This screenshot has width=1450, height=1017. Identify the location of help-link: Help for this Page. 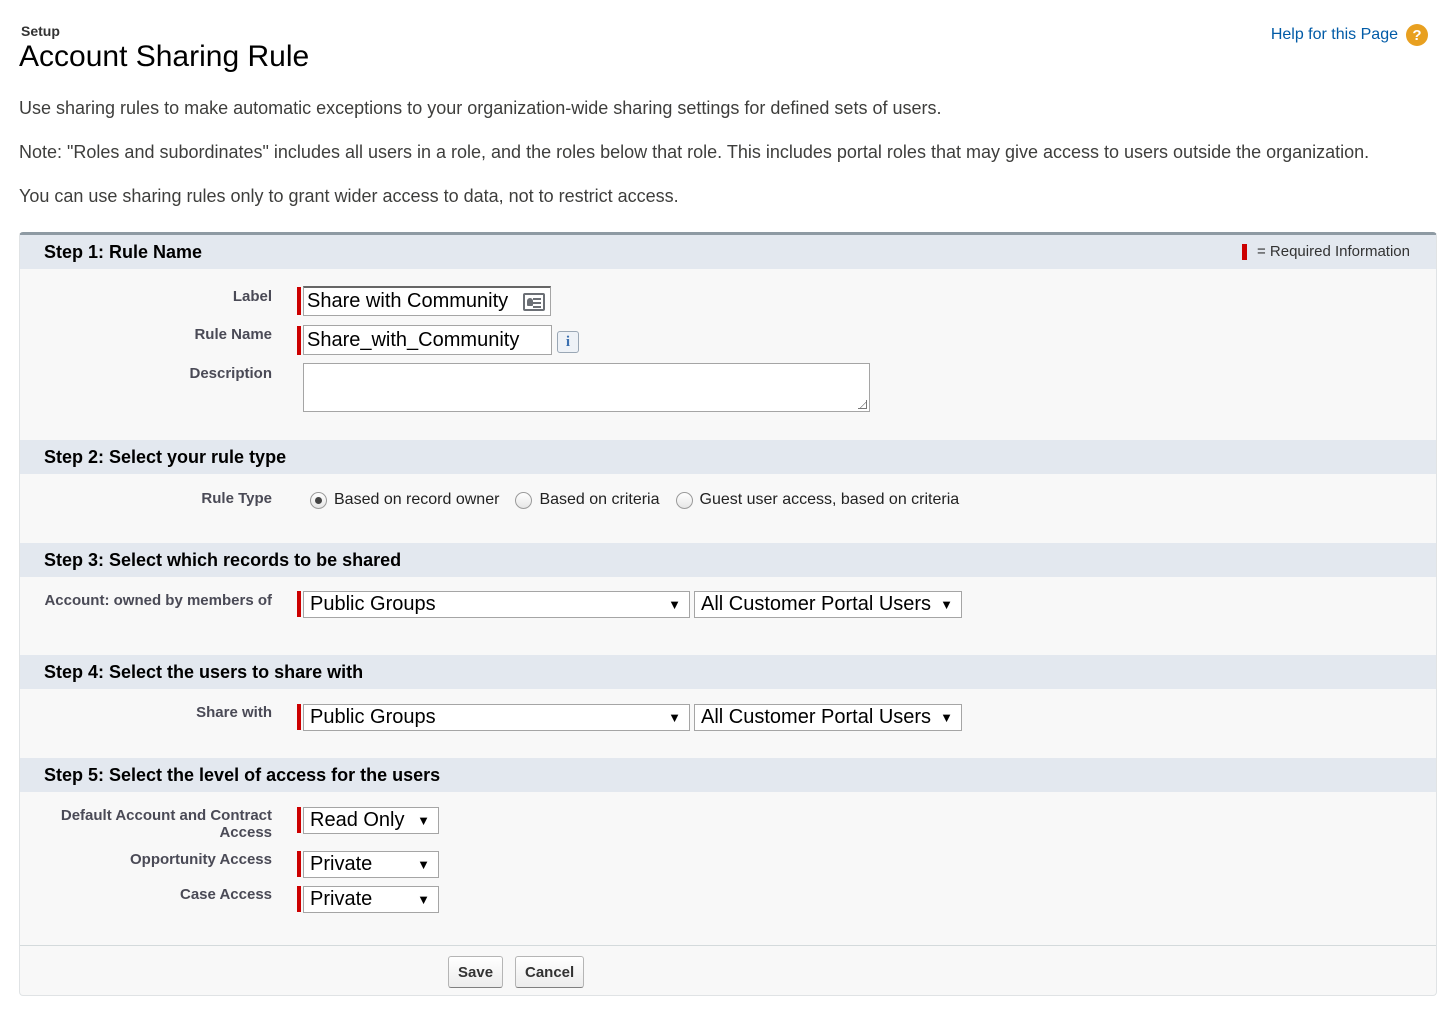
(1334, 35).